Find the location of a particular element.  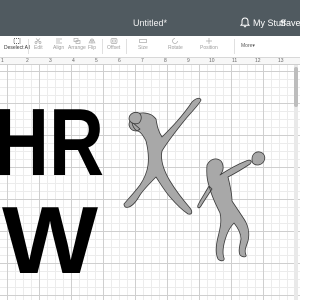

align-label: Align is located at coordinates (59, 48).